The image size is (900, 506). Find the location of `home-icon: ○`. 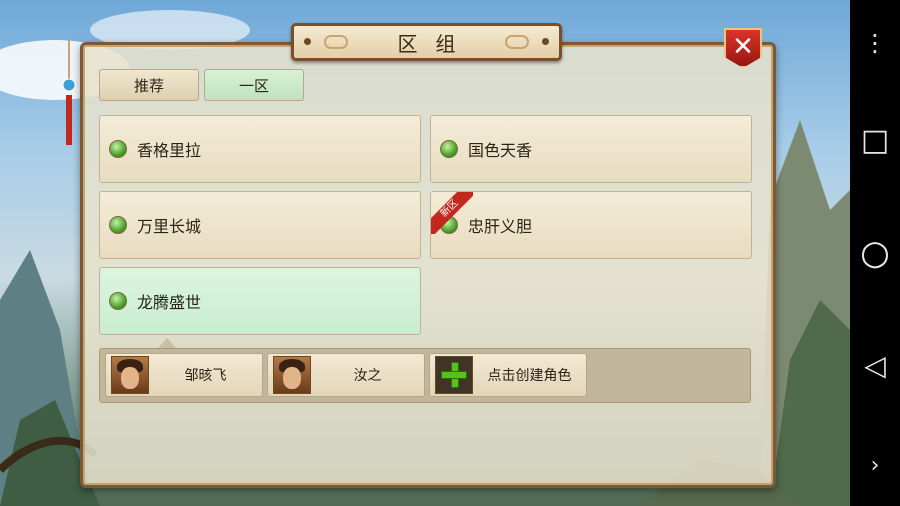

home-icon: ○ is located at coordinates (875, 253).